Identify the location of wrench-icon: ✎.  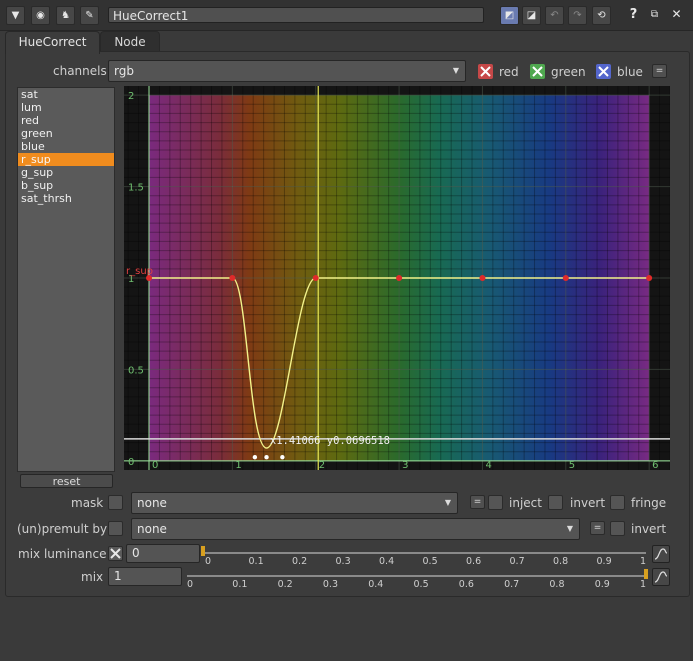
(89, 15).